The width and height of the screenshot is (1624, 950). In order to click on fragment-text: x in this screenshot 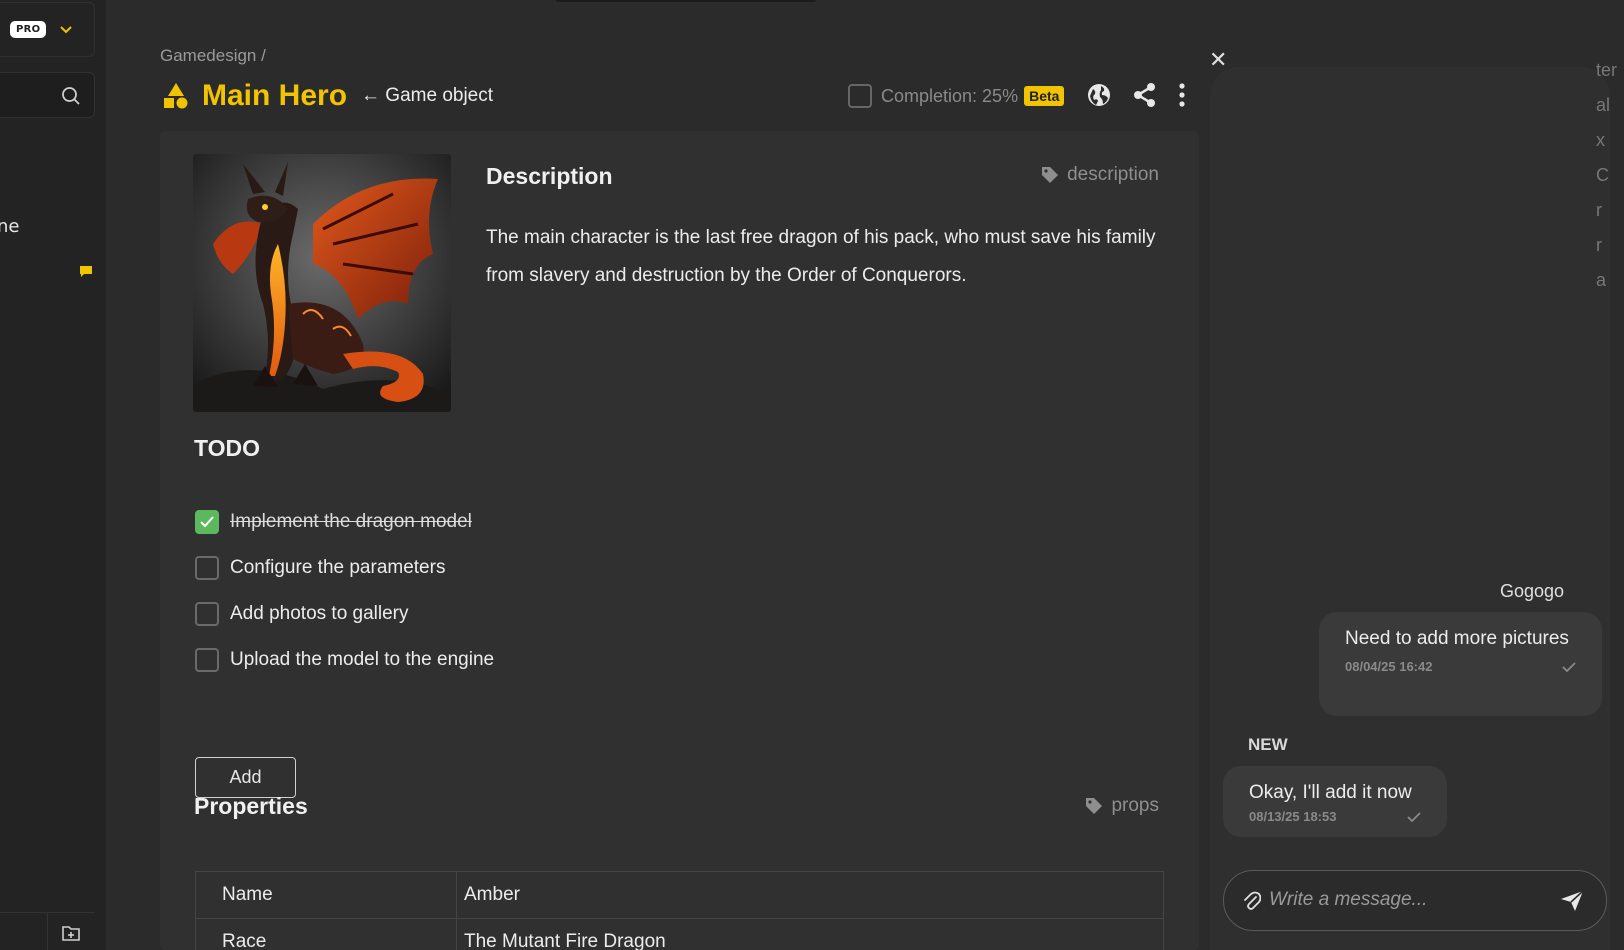, I will do `click(1600, 140)`.